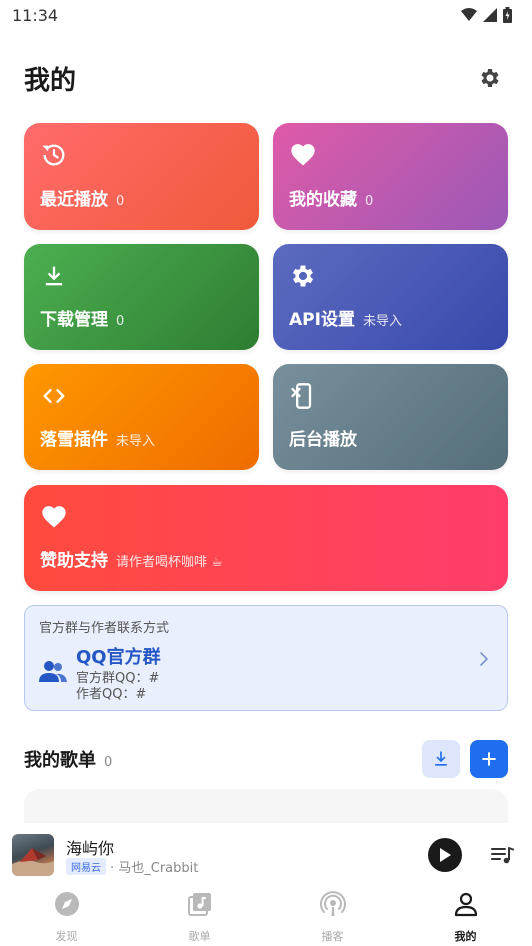 This screenshot has width=532, height=946. I want to click on add-playlist-button, so click(489, 759).